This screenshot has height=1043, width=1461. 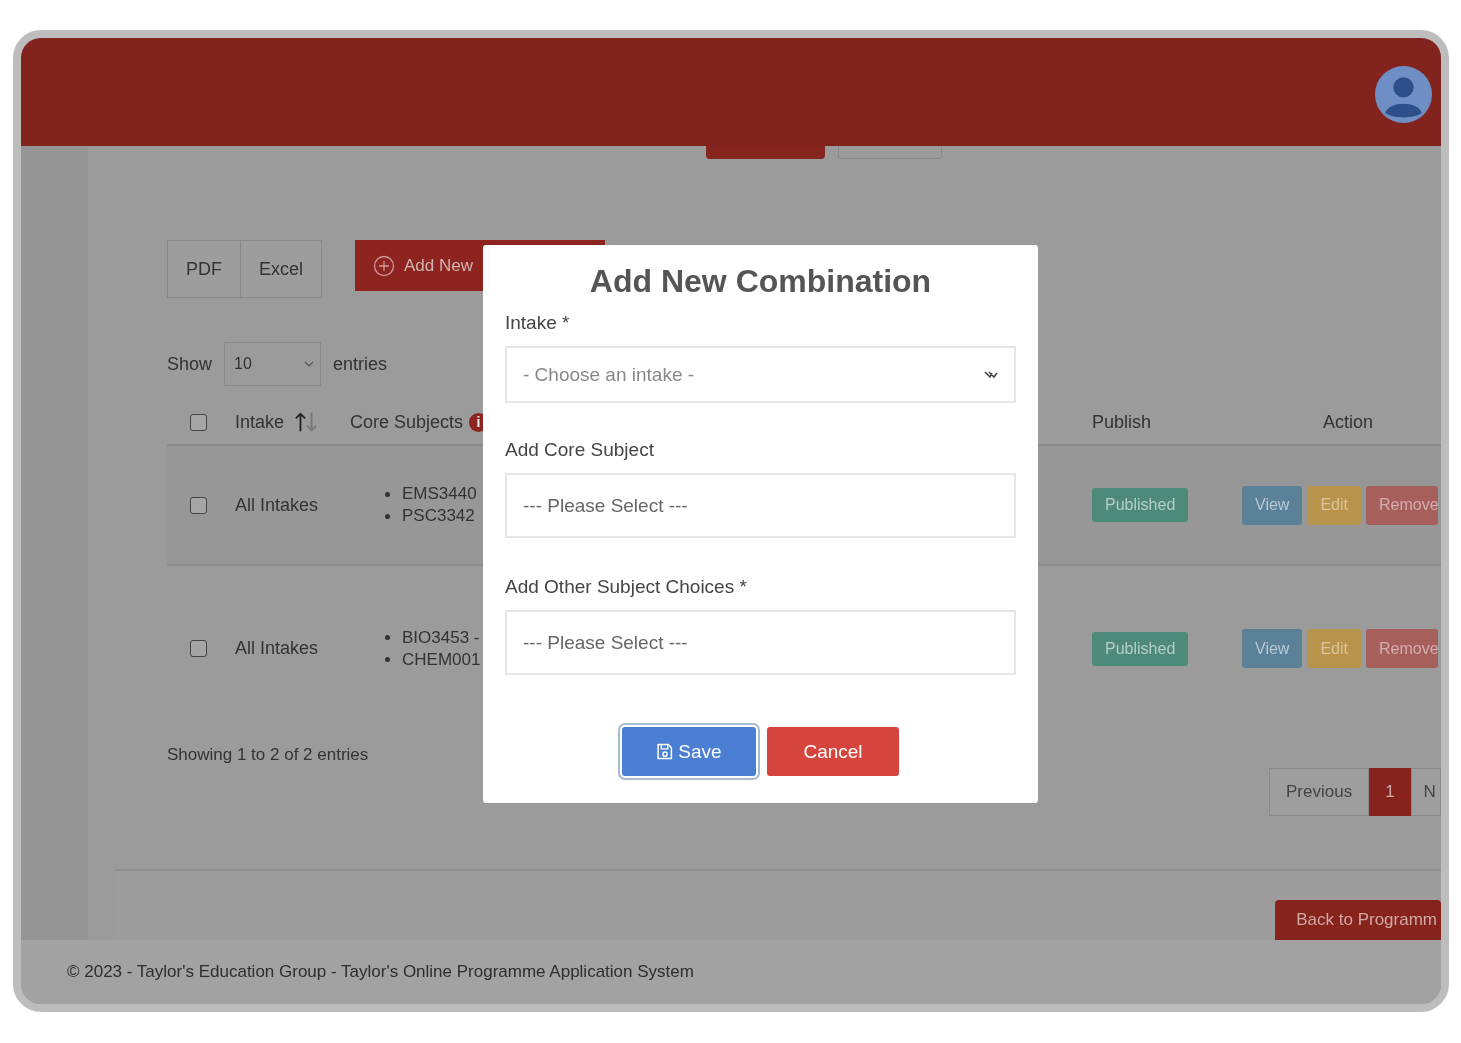 What do you see at coordinates (441, 637) in the screenshot?
I see `subject-code: BIO3453 -` at bounding box center [441, 637].